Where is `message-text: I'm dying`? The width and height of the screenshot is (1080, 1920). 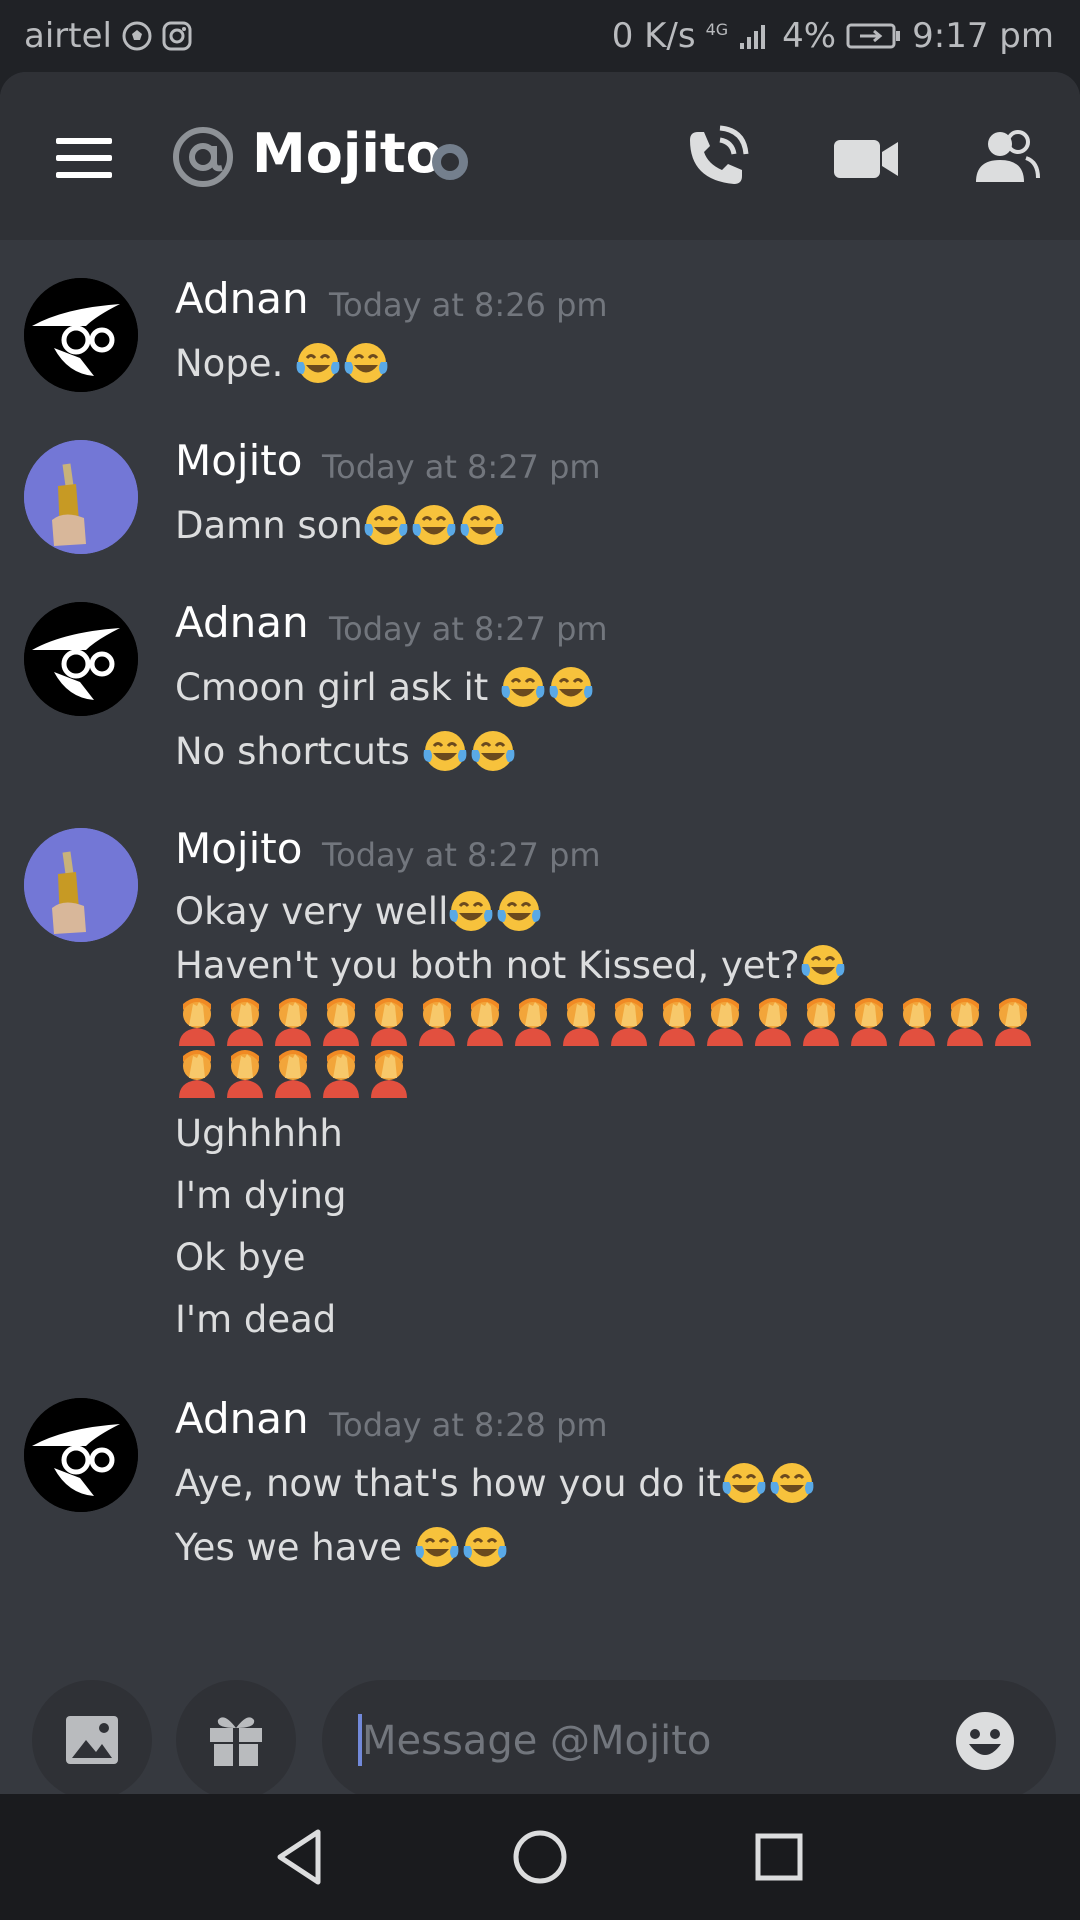 message-text: I'm dying is located at coordinates (261, 1195).